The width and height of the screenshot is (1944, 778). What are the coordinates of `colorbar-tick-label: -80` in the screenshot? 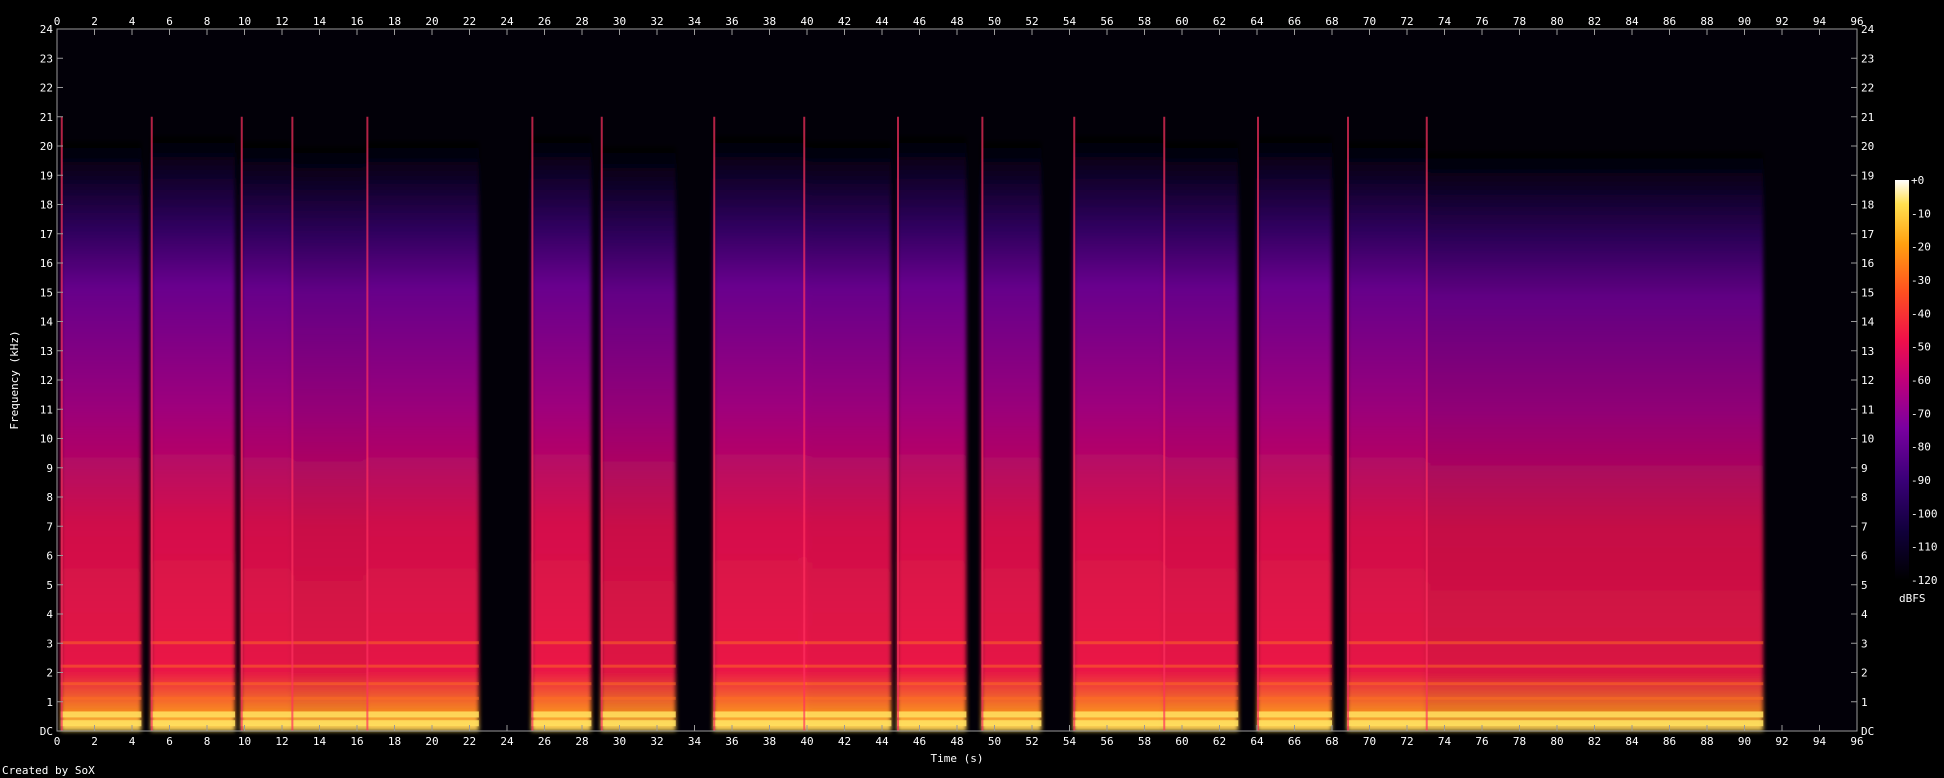 It's located at (1921, 447).